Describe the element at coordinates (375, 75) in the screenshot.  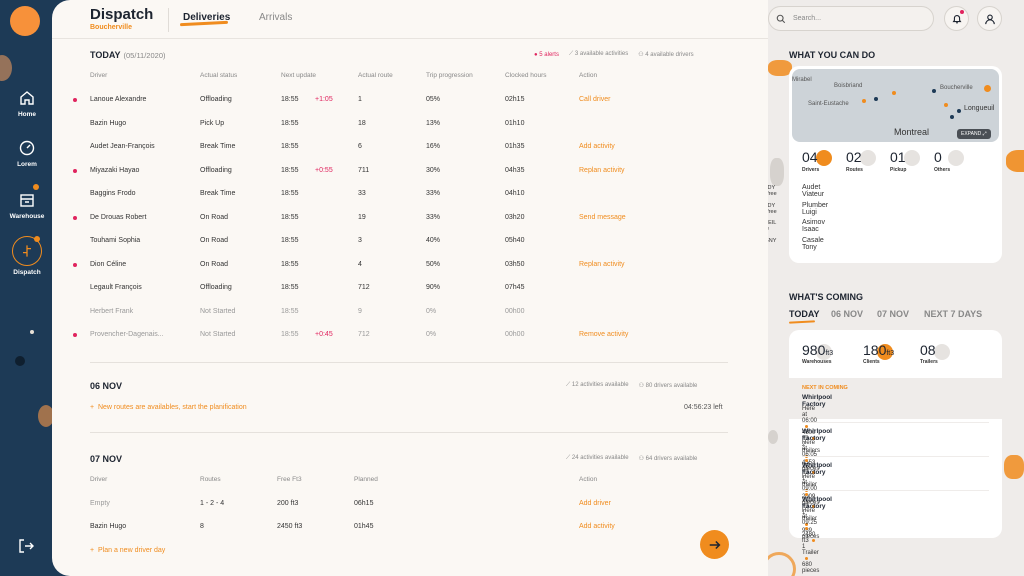
I see `column-header: Actual route` at that location.